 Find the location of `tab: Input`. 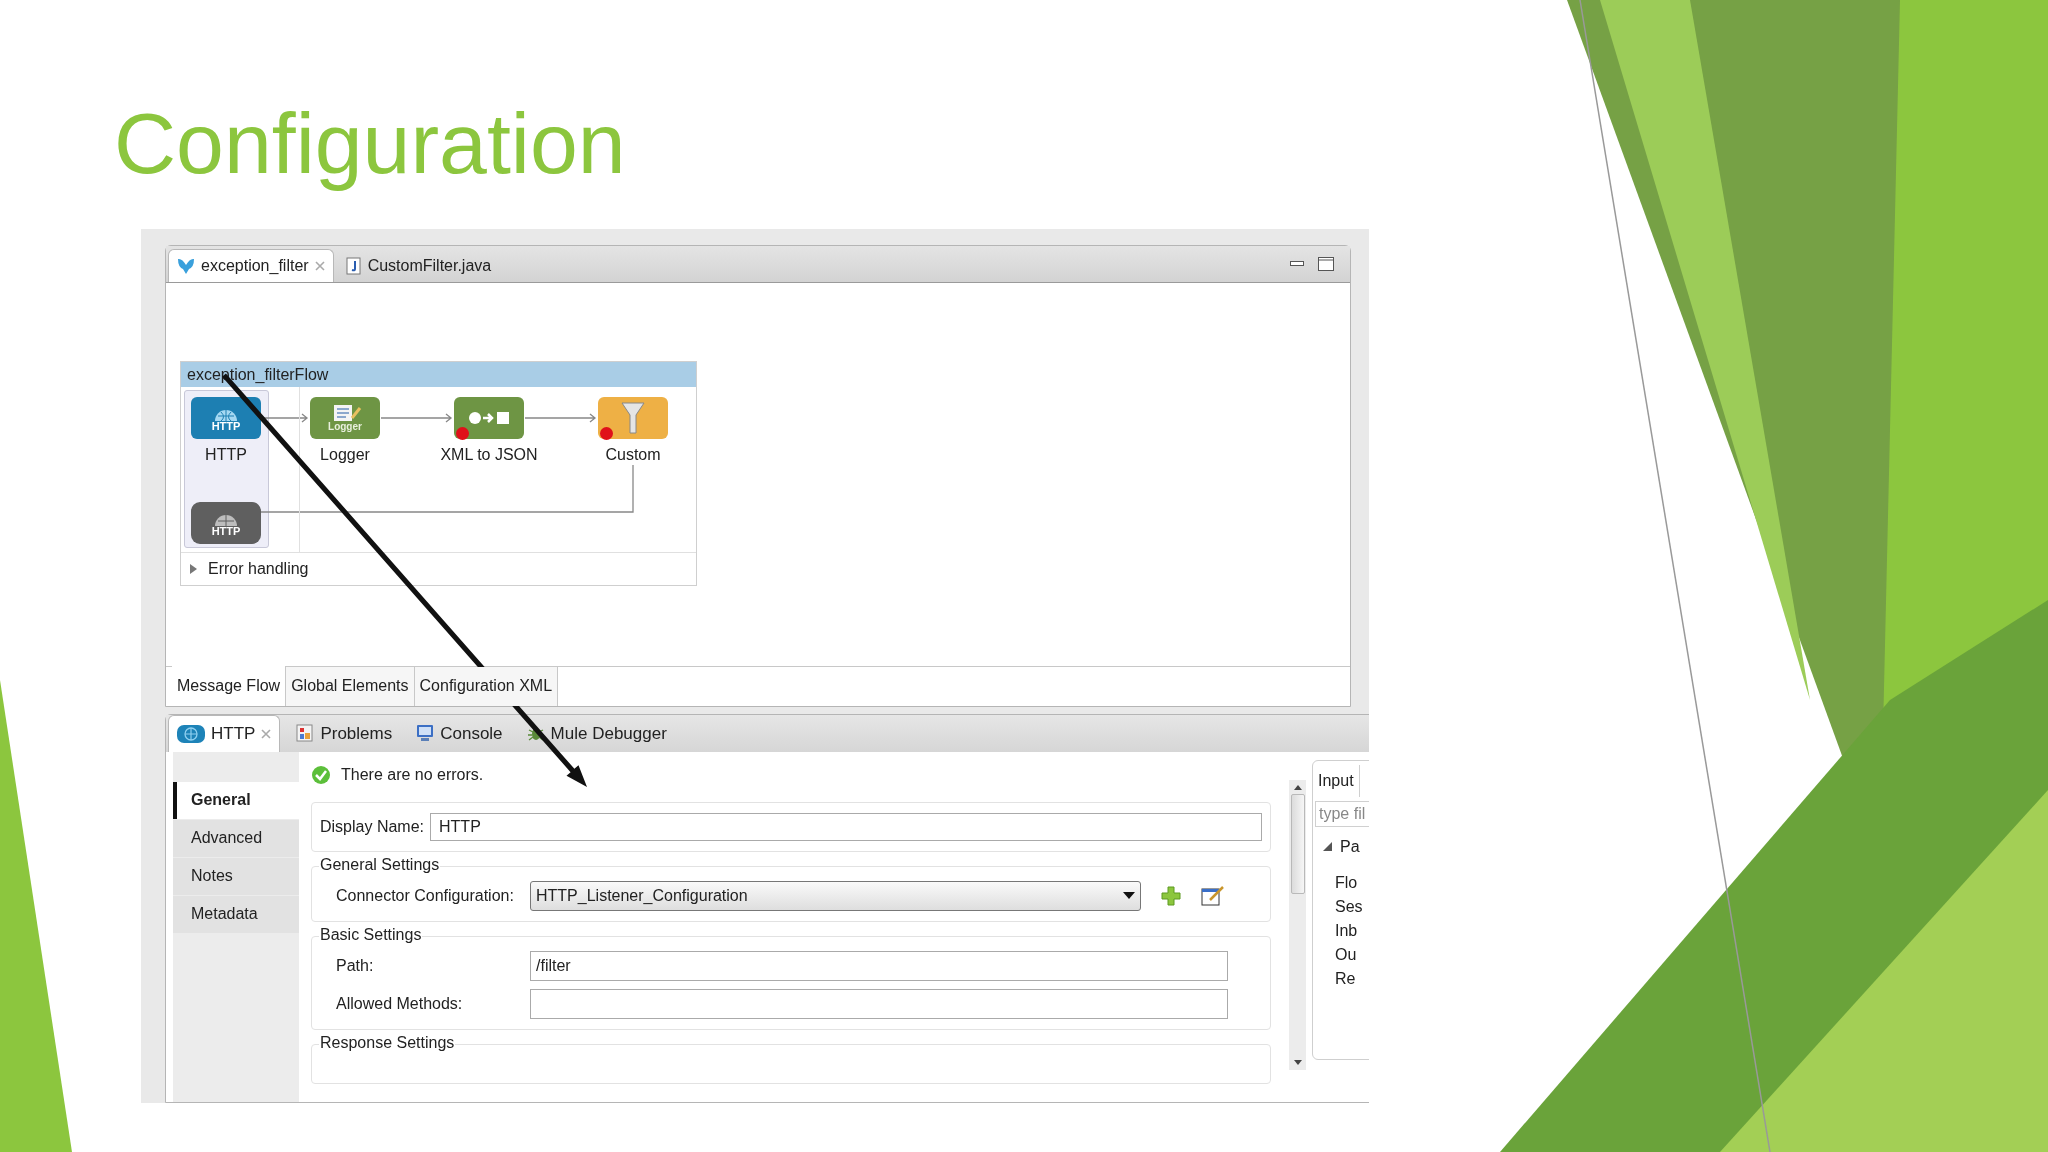

tab: Input is located at coordinates (1336, 780).